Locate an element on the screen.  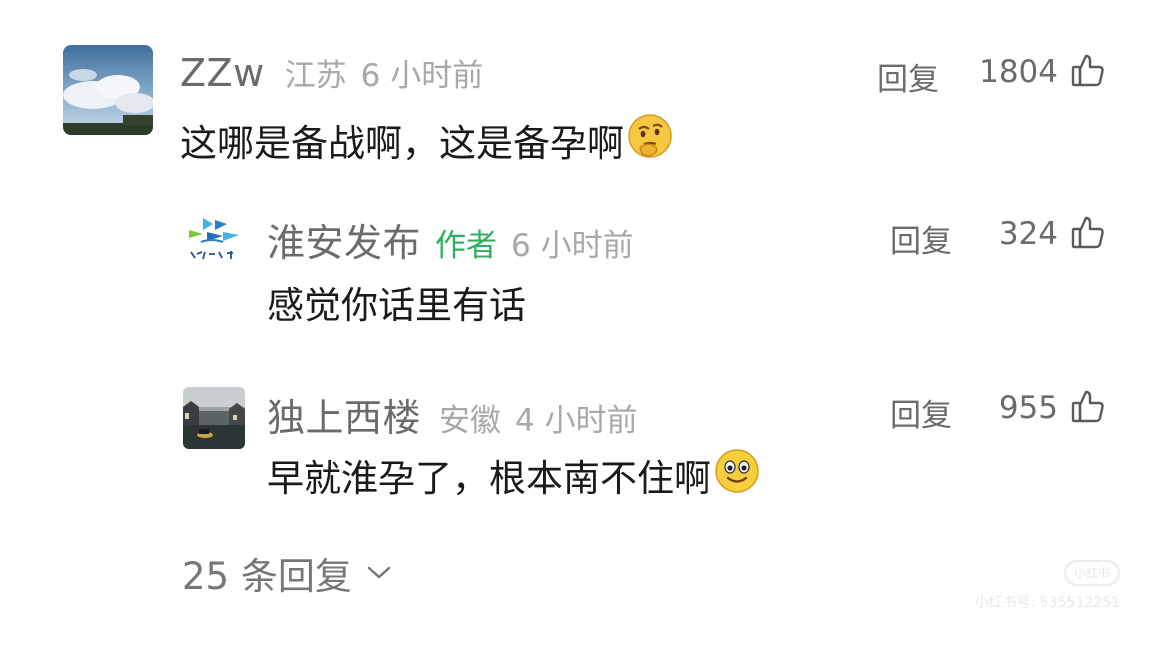
username: ZZw is located at coordinates (222, 73).